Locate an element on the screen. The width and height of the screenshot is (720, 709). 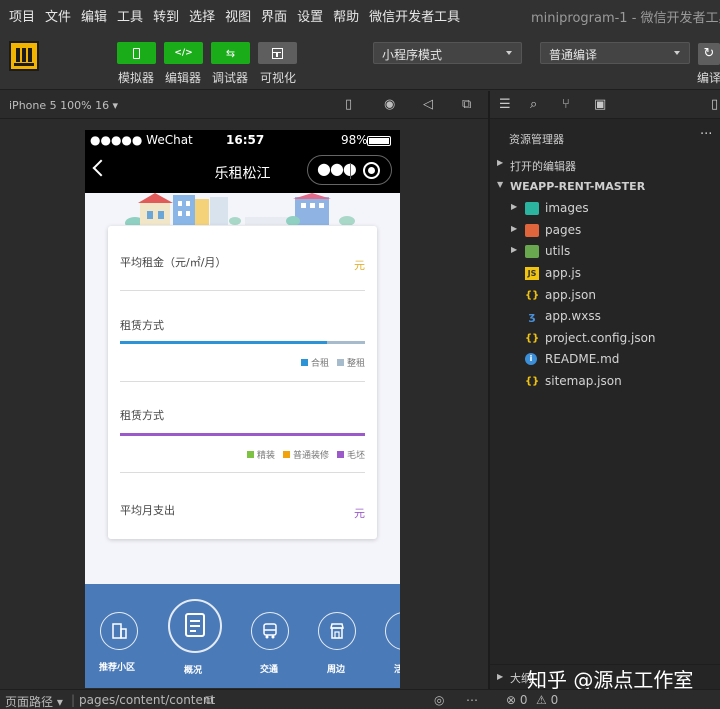
device-select: iPhone 5 100% 16 ▾ is located at coordinates (63, 105).